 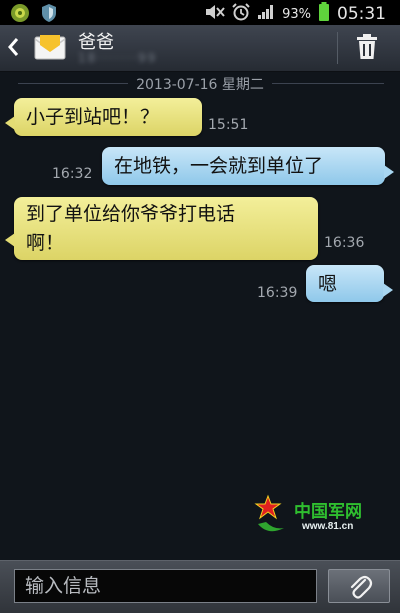 I want to click on notification-icon, so click(x=20, y=15).